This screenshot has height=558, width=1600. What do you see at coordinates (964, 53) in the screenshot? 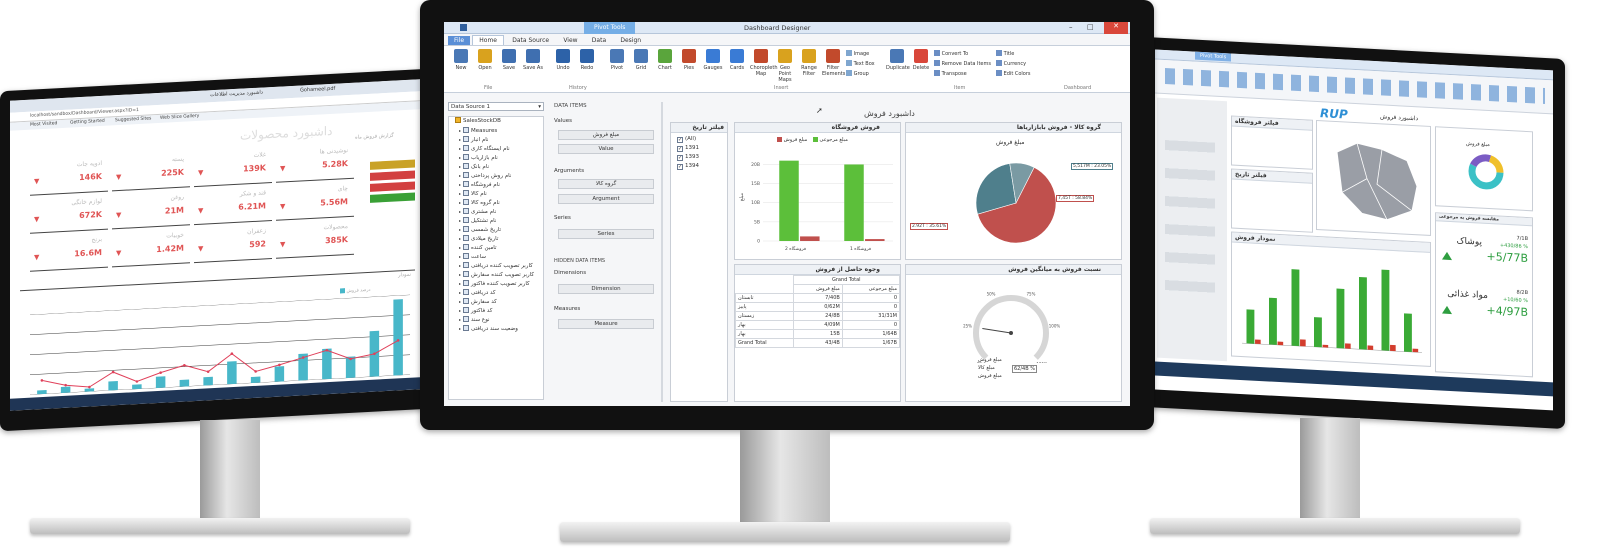
I see `ribbon-button: Convert To` at bounding box center [964, 53].